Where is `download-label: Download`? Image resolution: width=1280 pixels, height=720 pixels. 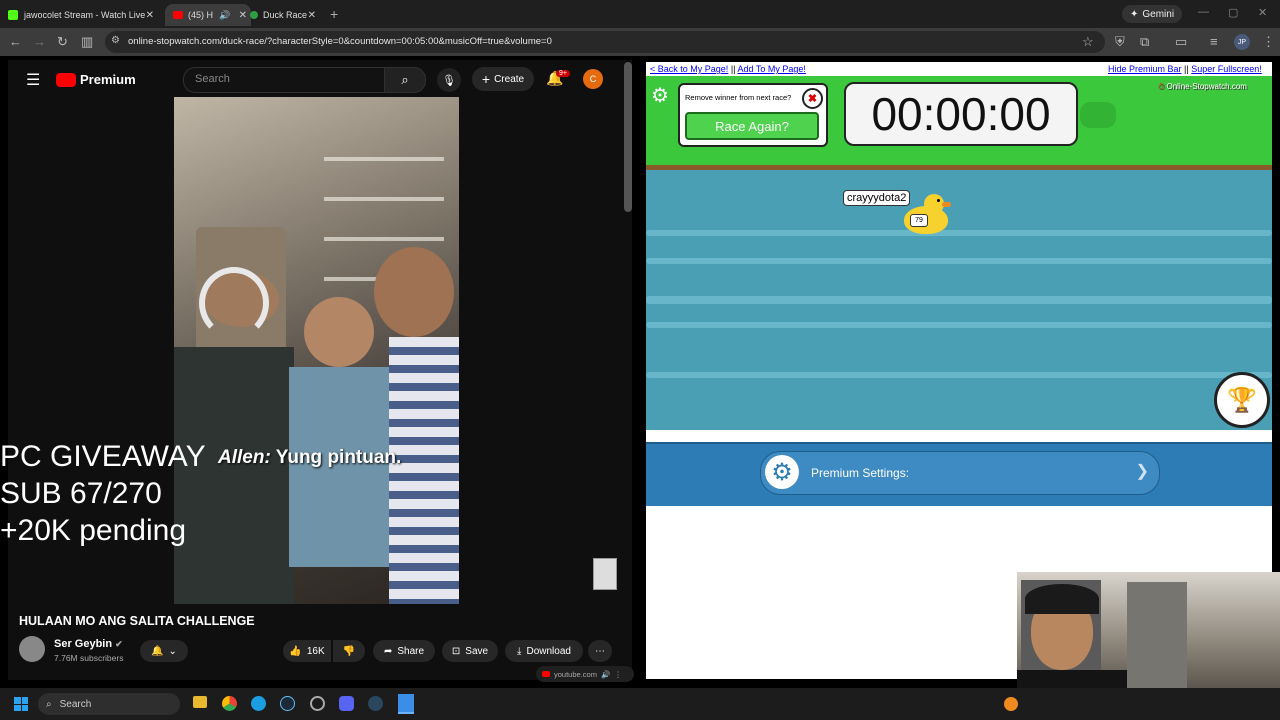
download-label: Download is located at coordinates (548, 651).